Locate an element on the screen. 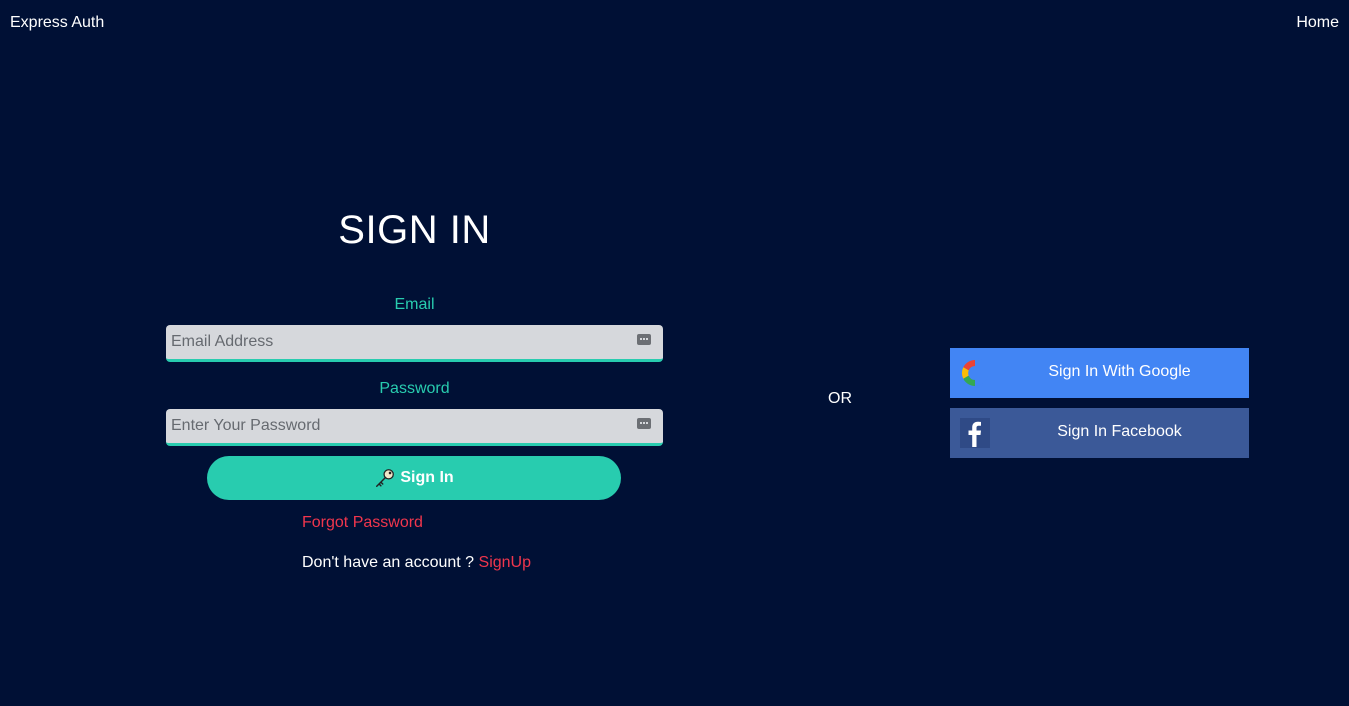 Image resolution: width=1349 pixels, height=706 pixels. password-field-wrapper is located at coordinates (414, 427).